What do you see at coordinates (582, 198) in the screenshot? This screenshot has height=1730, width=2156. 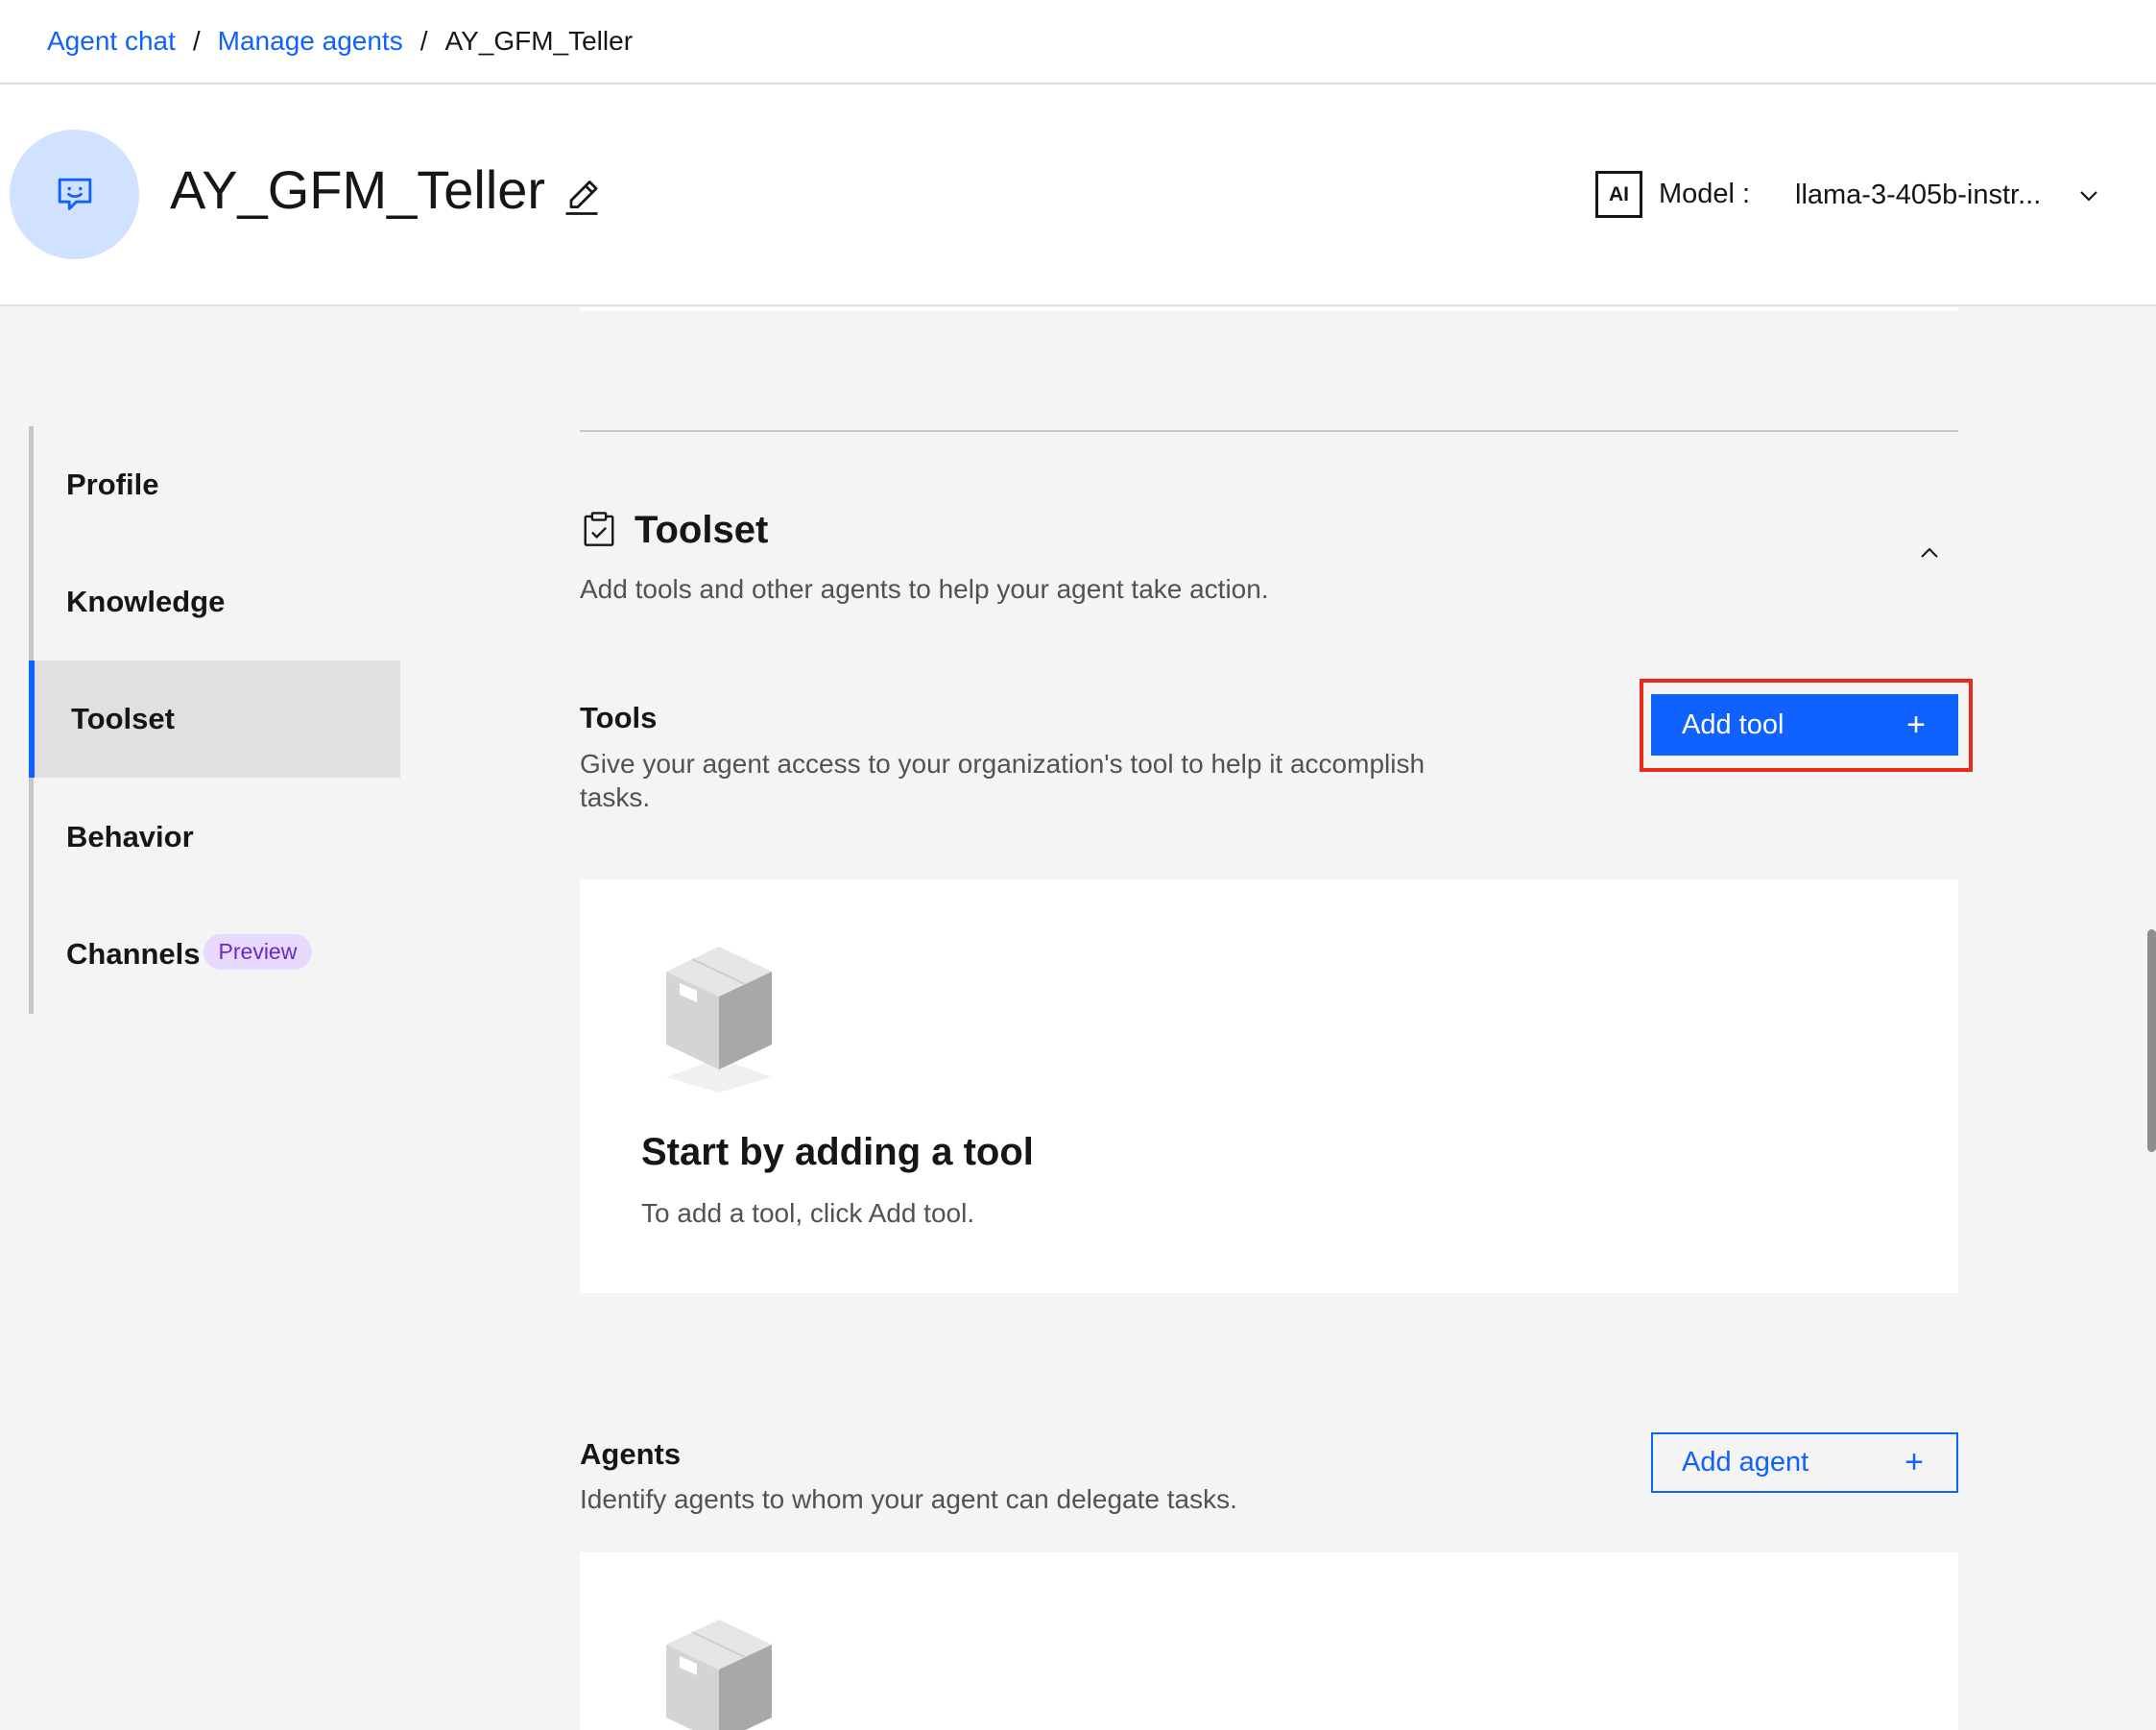 I see `edit-pencil-icon` at bounding box center [582, 198].